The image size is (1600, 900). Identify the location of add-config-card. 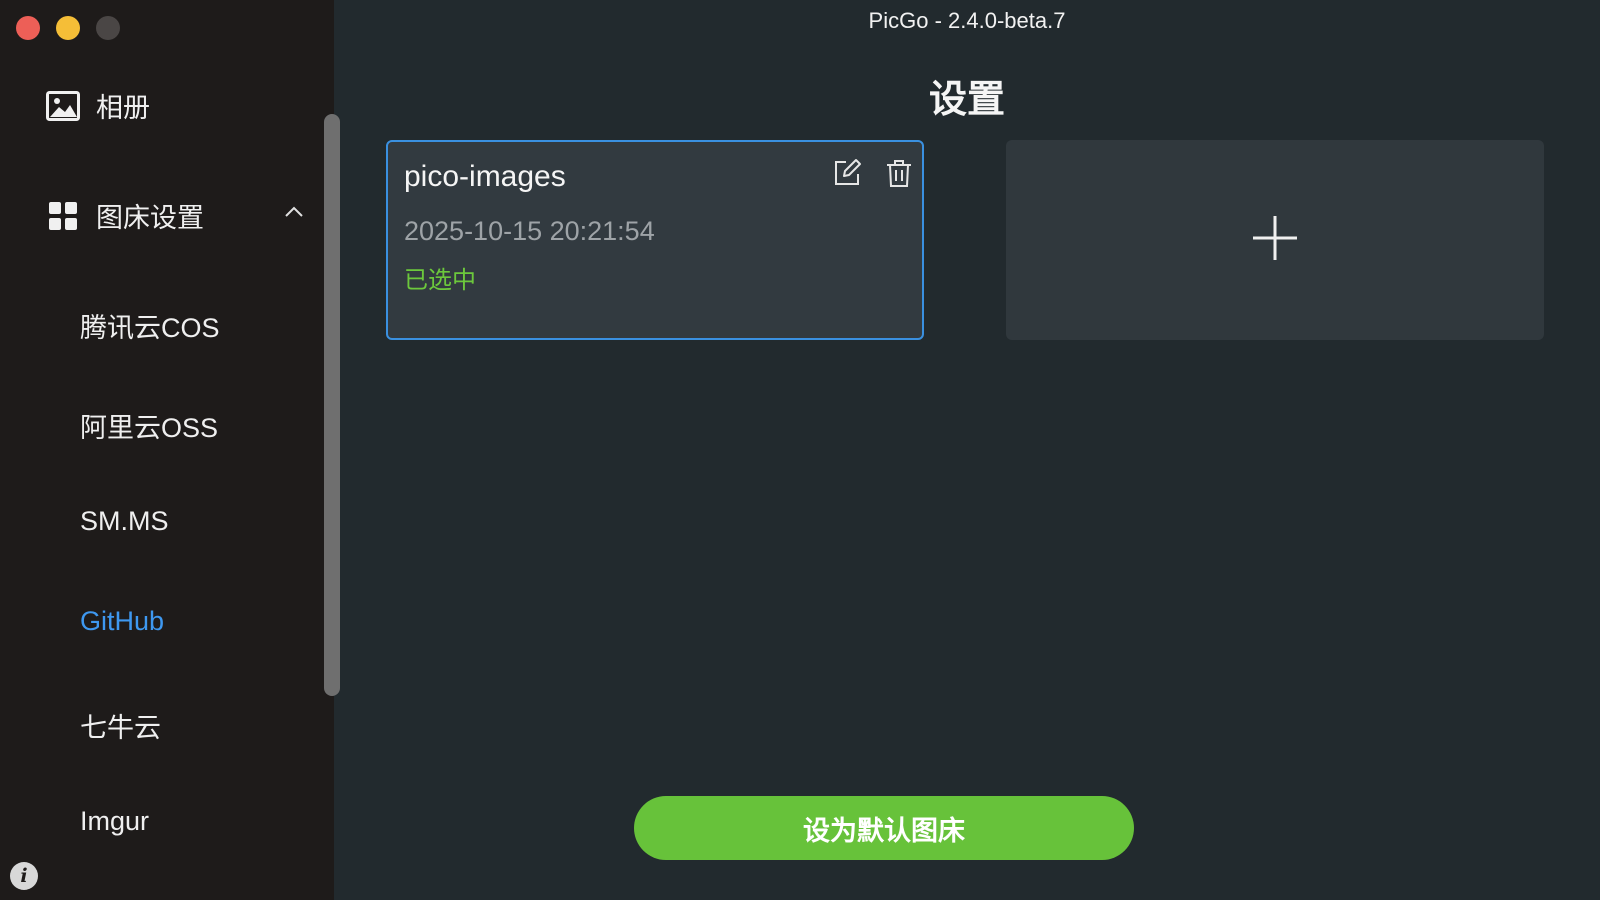
(1275, 240).